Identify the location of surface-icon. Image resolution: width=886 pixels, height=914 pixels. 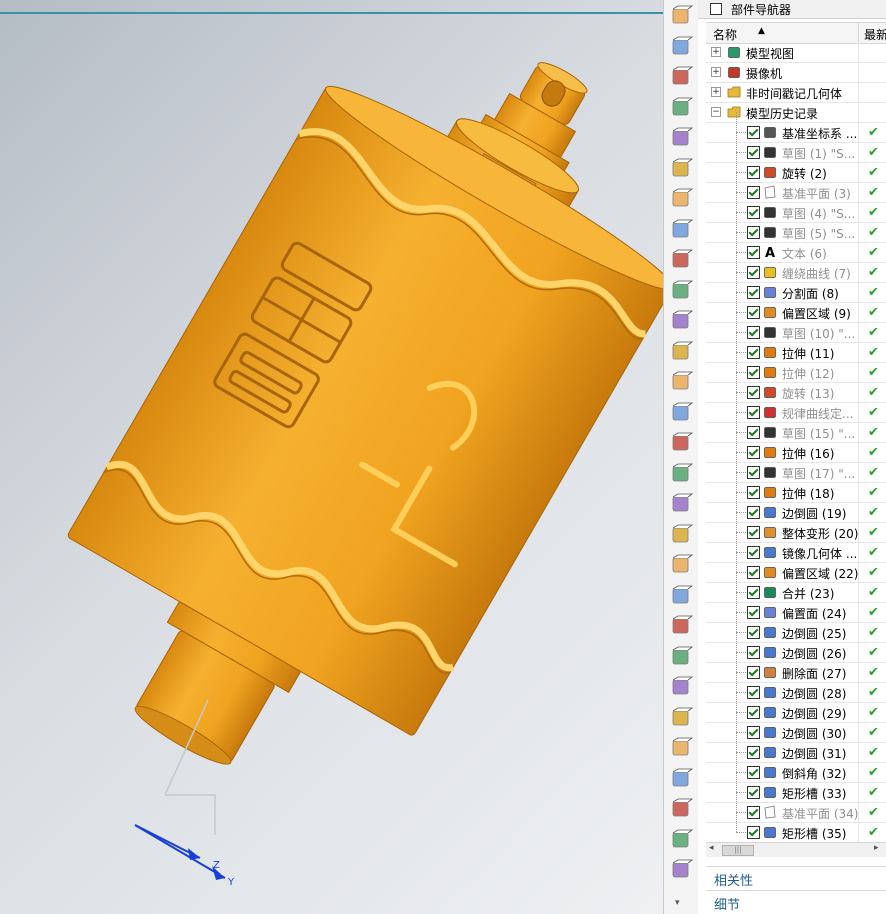
(681, 230).